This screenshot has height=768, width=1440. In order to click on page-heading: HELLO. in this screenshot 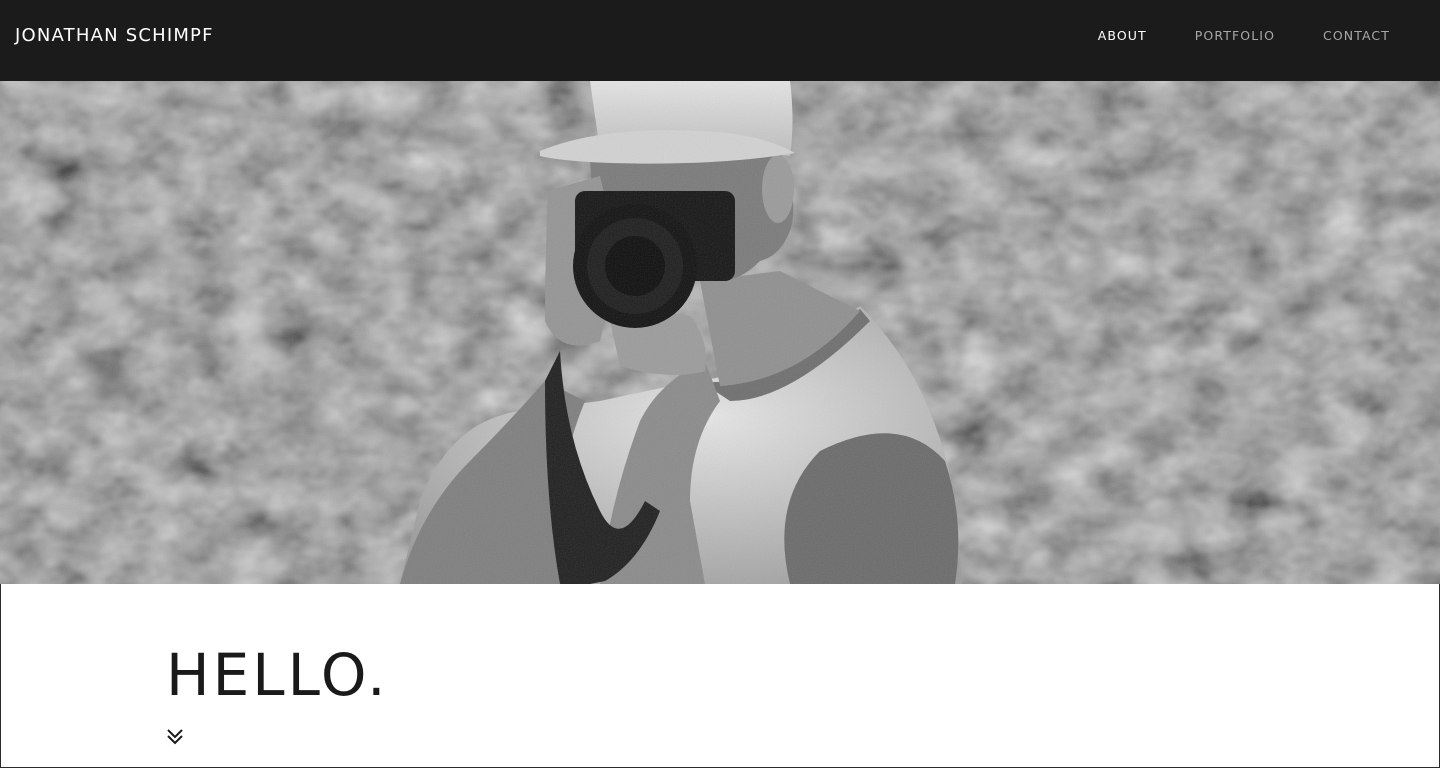, I will do `click(277, 675)`.